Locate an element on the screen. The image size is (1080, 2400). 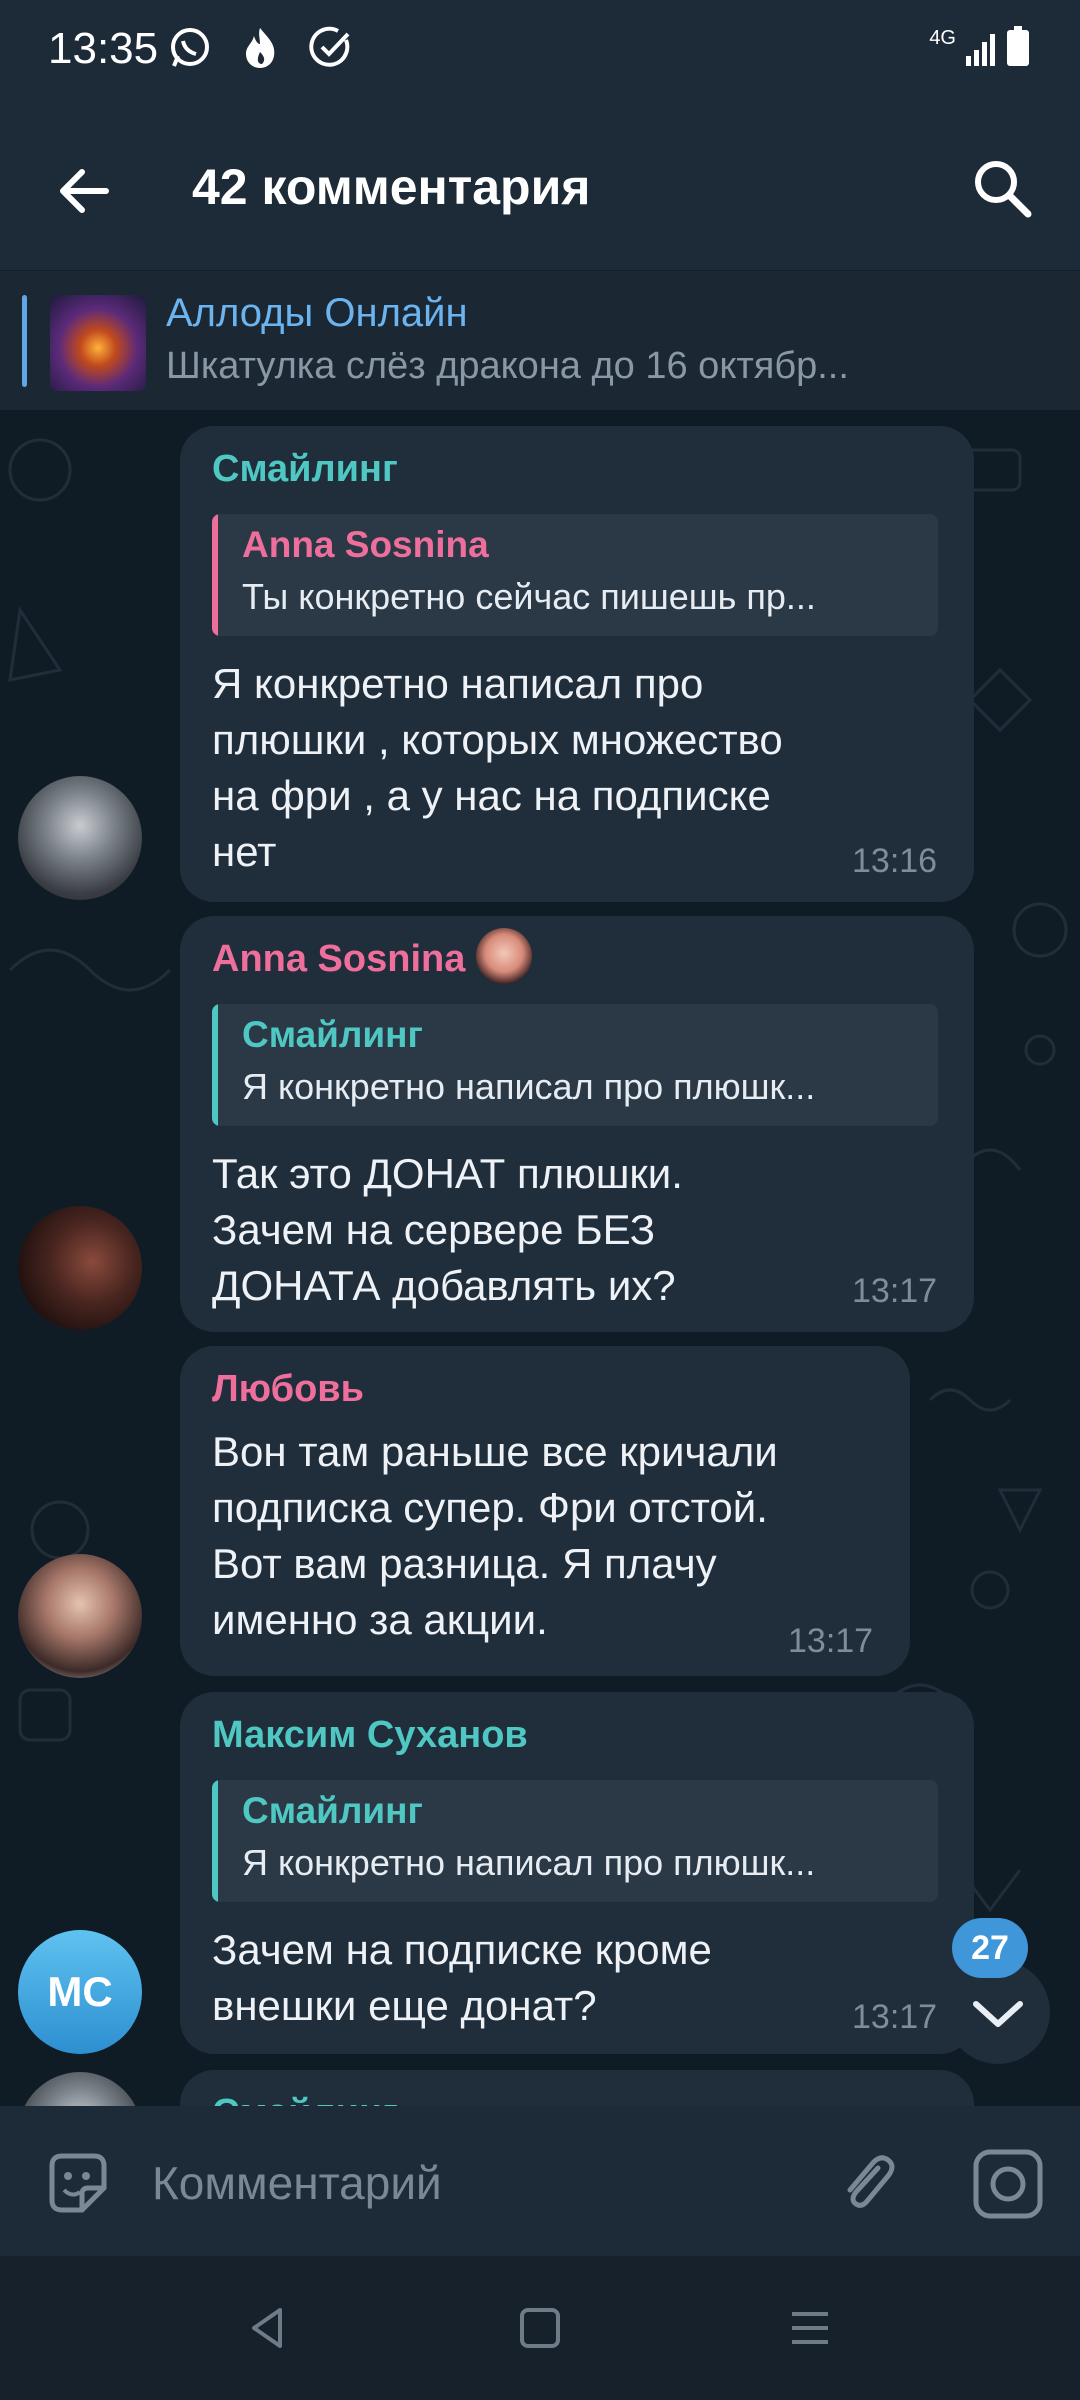
back-button is located at coordinates (85, 191).